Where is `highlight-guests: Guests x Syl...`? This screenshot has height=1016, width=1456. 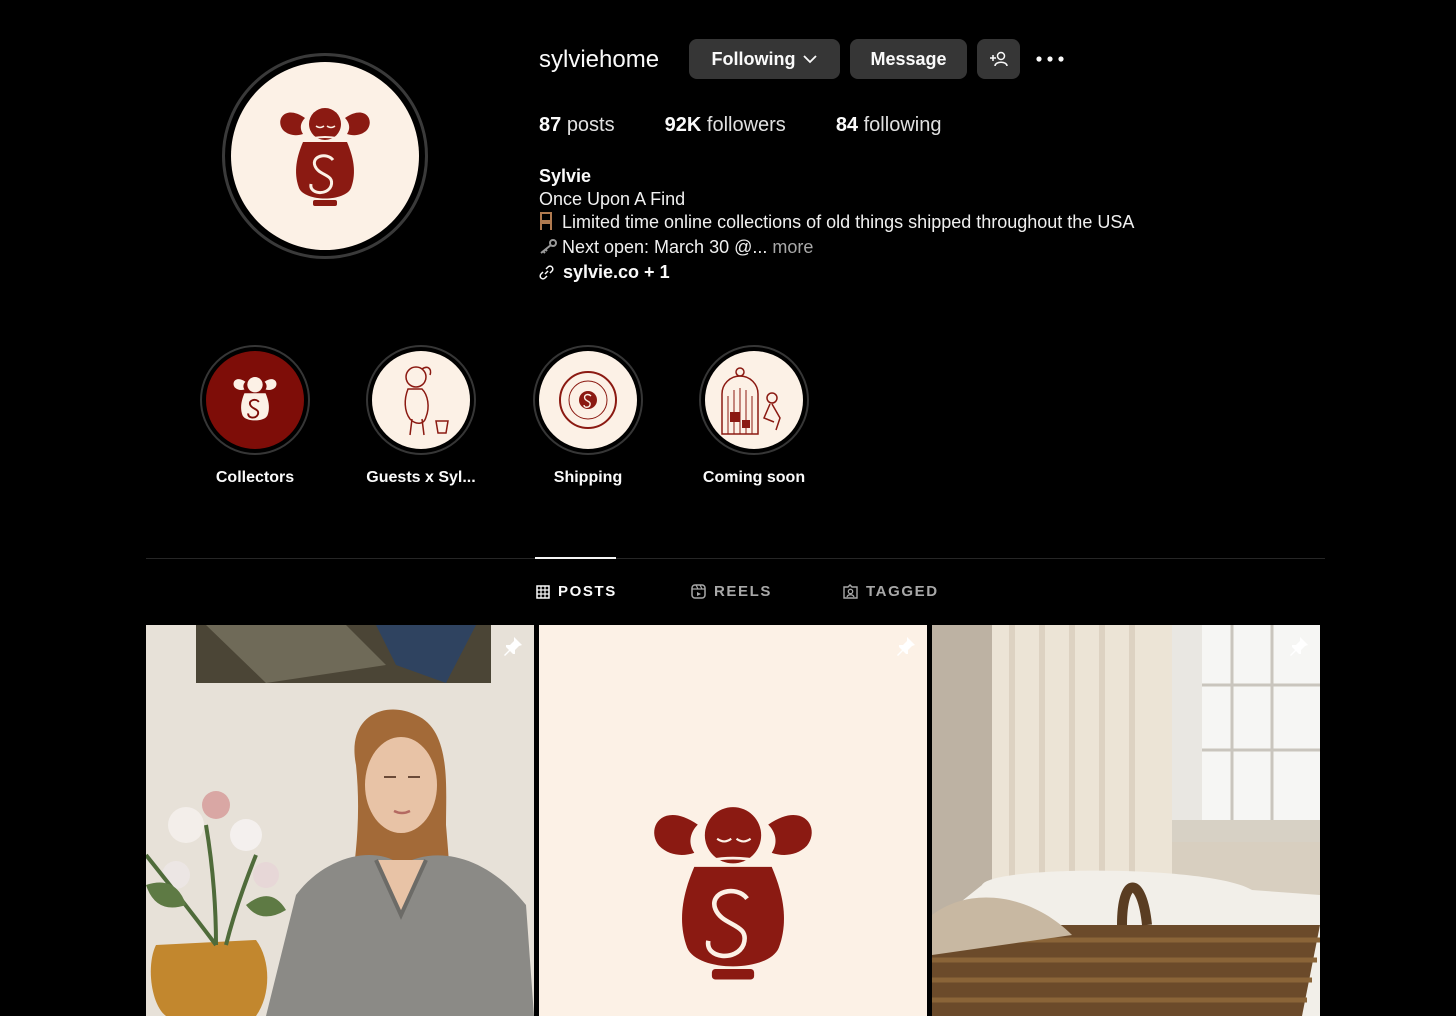
highlight-guests: Guests x Syl... is located at coordinates (421, 416).